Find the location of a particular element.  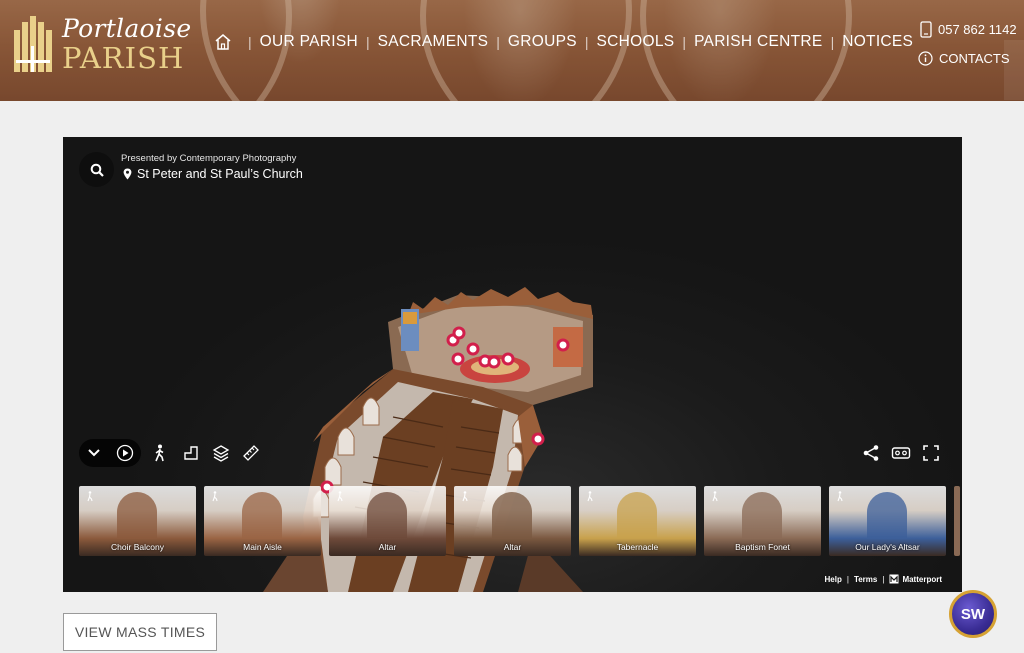

terms-link: Terms is located at coordinates (865, 579).